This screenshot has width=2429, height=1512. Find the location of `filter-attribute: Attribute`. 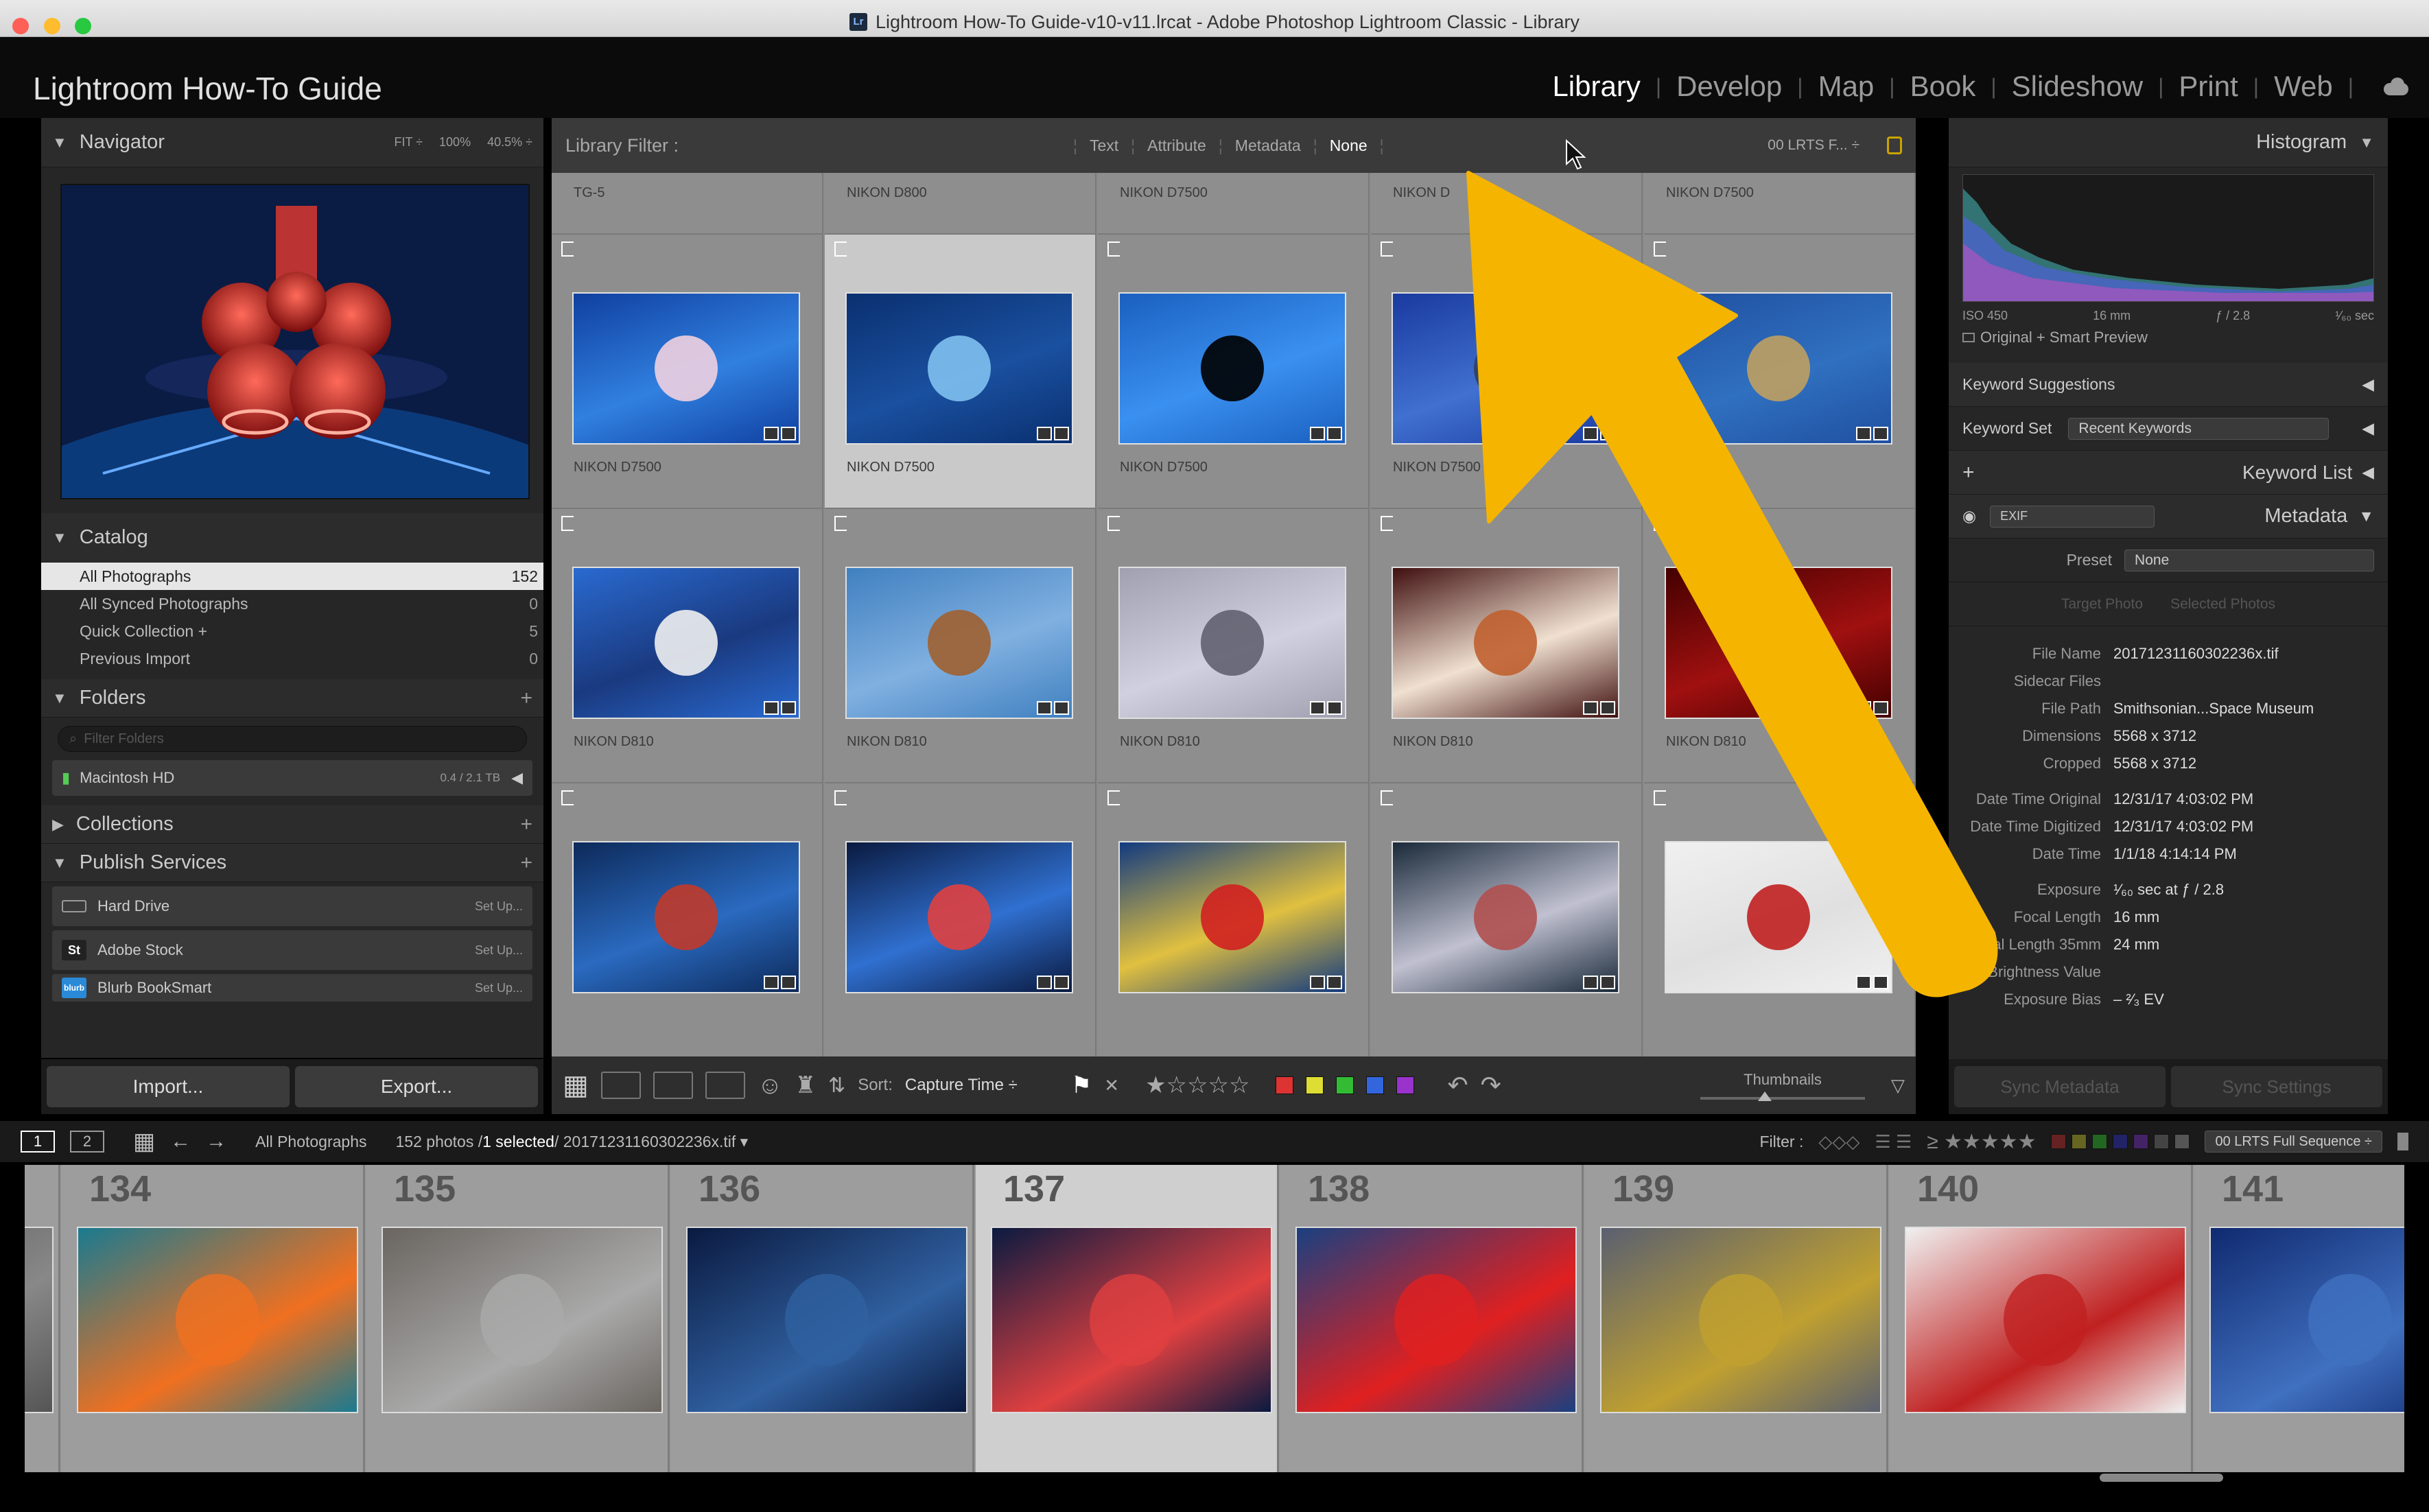

filter-attribute: Attribute is located at coordinates (1177, 146).